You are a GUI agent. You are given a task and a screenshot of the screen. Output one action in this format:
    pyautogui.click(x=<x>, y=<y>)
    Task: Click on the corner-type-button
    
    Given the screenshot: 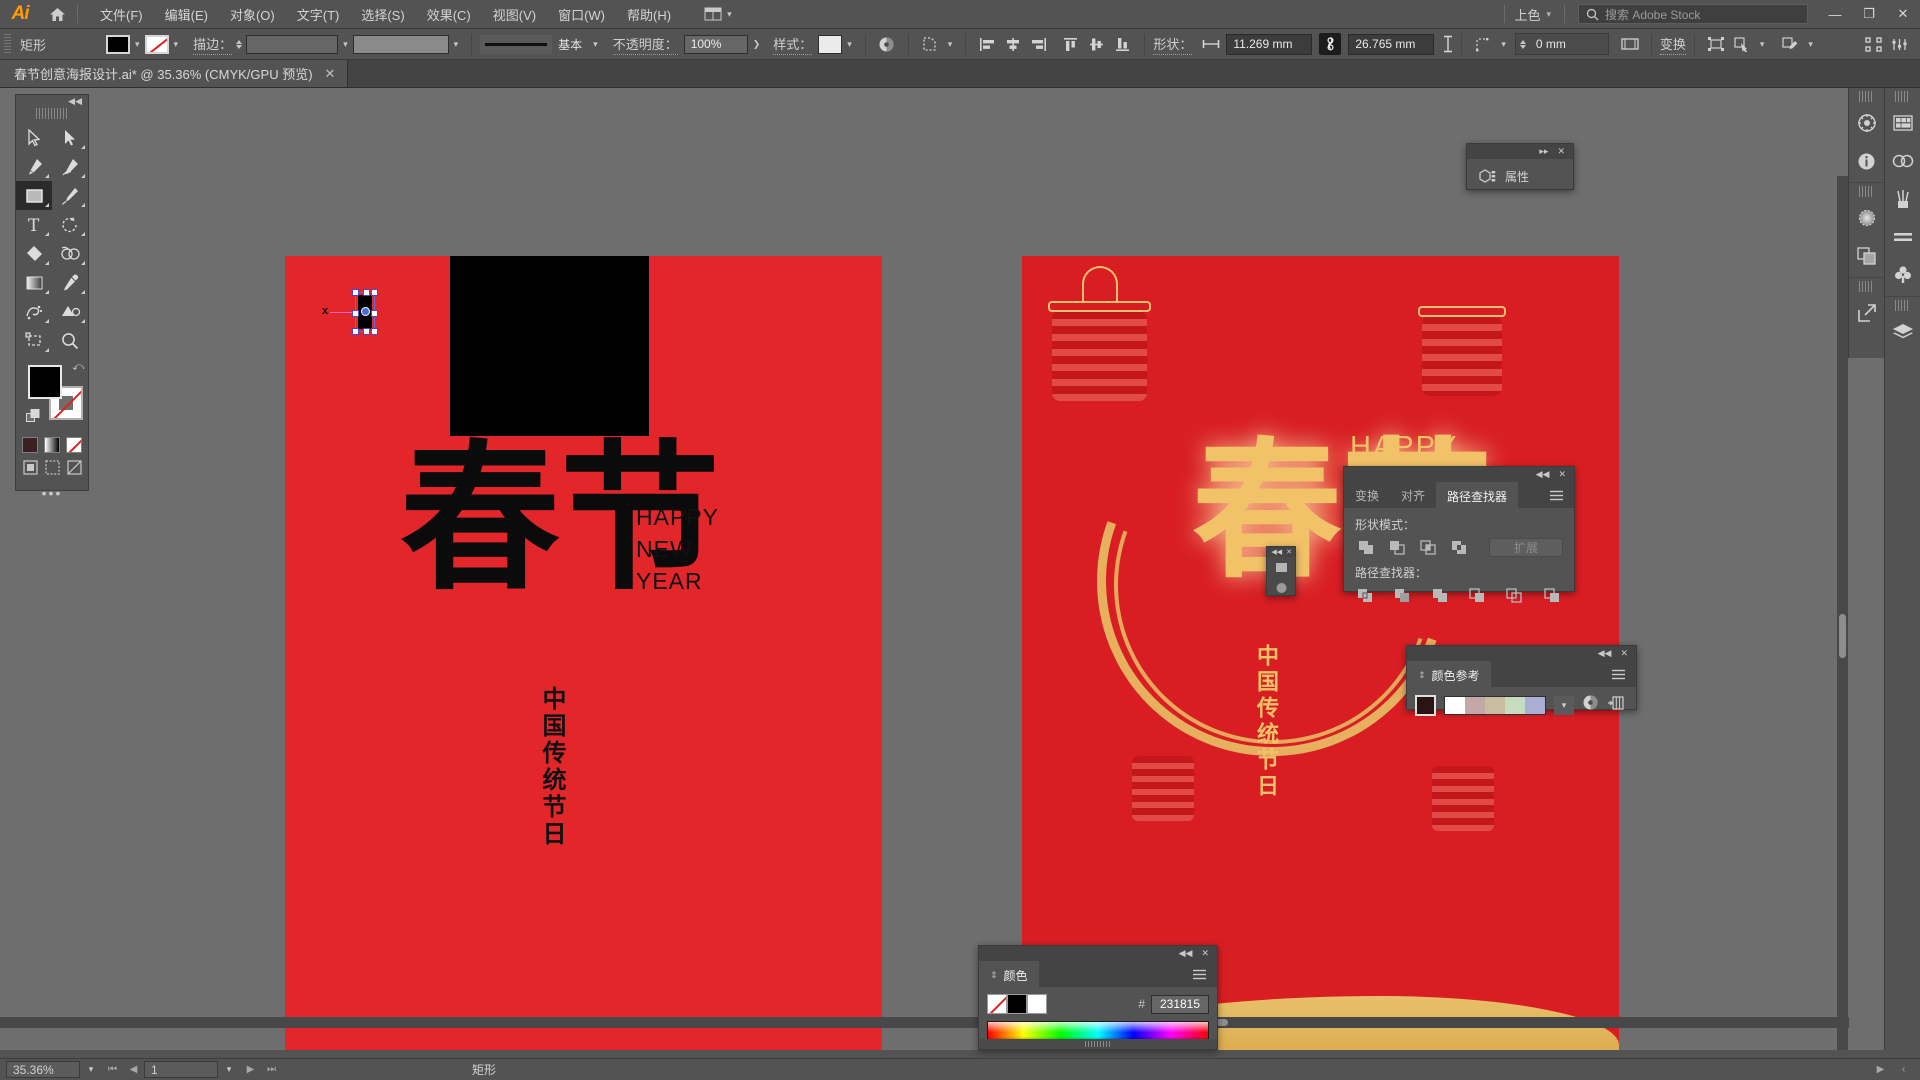 What is the action you would take?
    pyautogui.click(x=1483, y=44)
    